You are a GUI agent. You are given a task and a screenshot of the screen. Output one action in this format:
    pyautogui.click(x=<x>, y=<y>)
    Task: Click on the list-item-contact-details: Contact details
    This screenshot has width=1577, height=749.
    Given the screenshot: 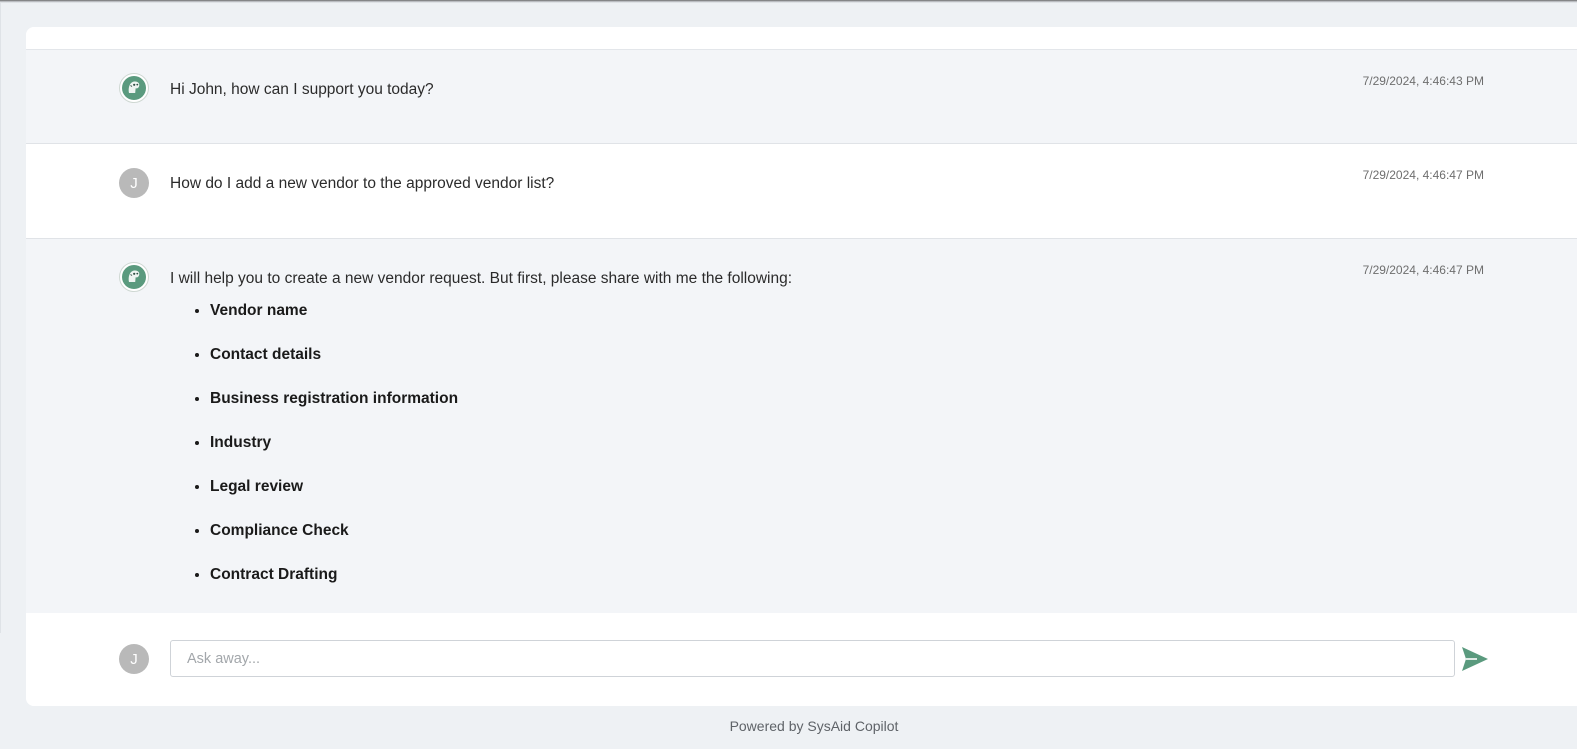 What is the action you would take?
    pyautogui.click(x=334, y=366)
    